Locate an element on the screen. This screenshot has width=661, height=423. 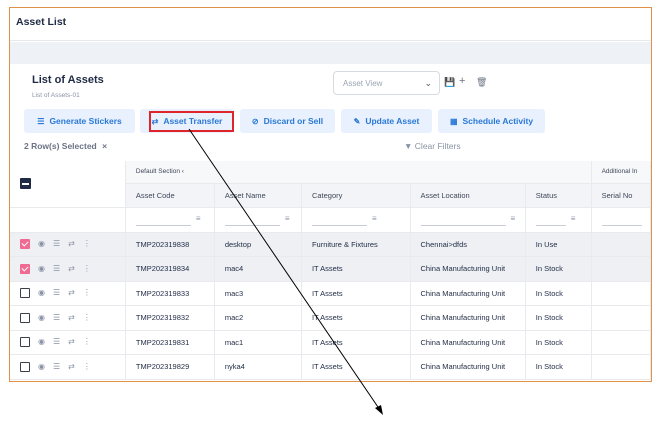
default-section-label: Default Section is located at coordinates (157, 172).